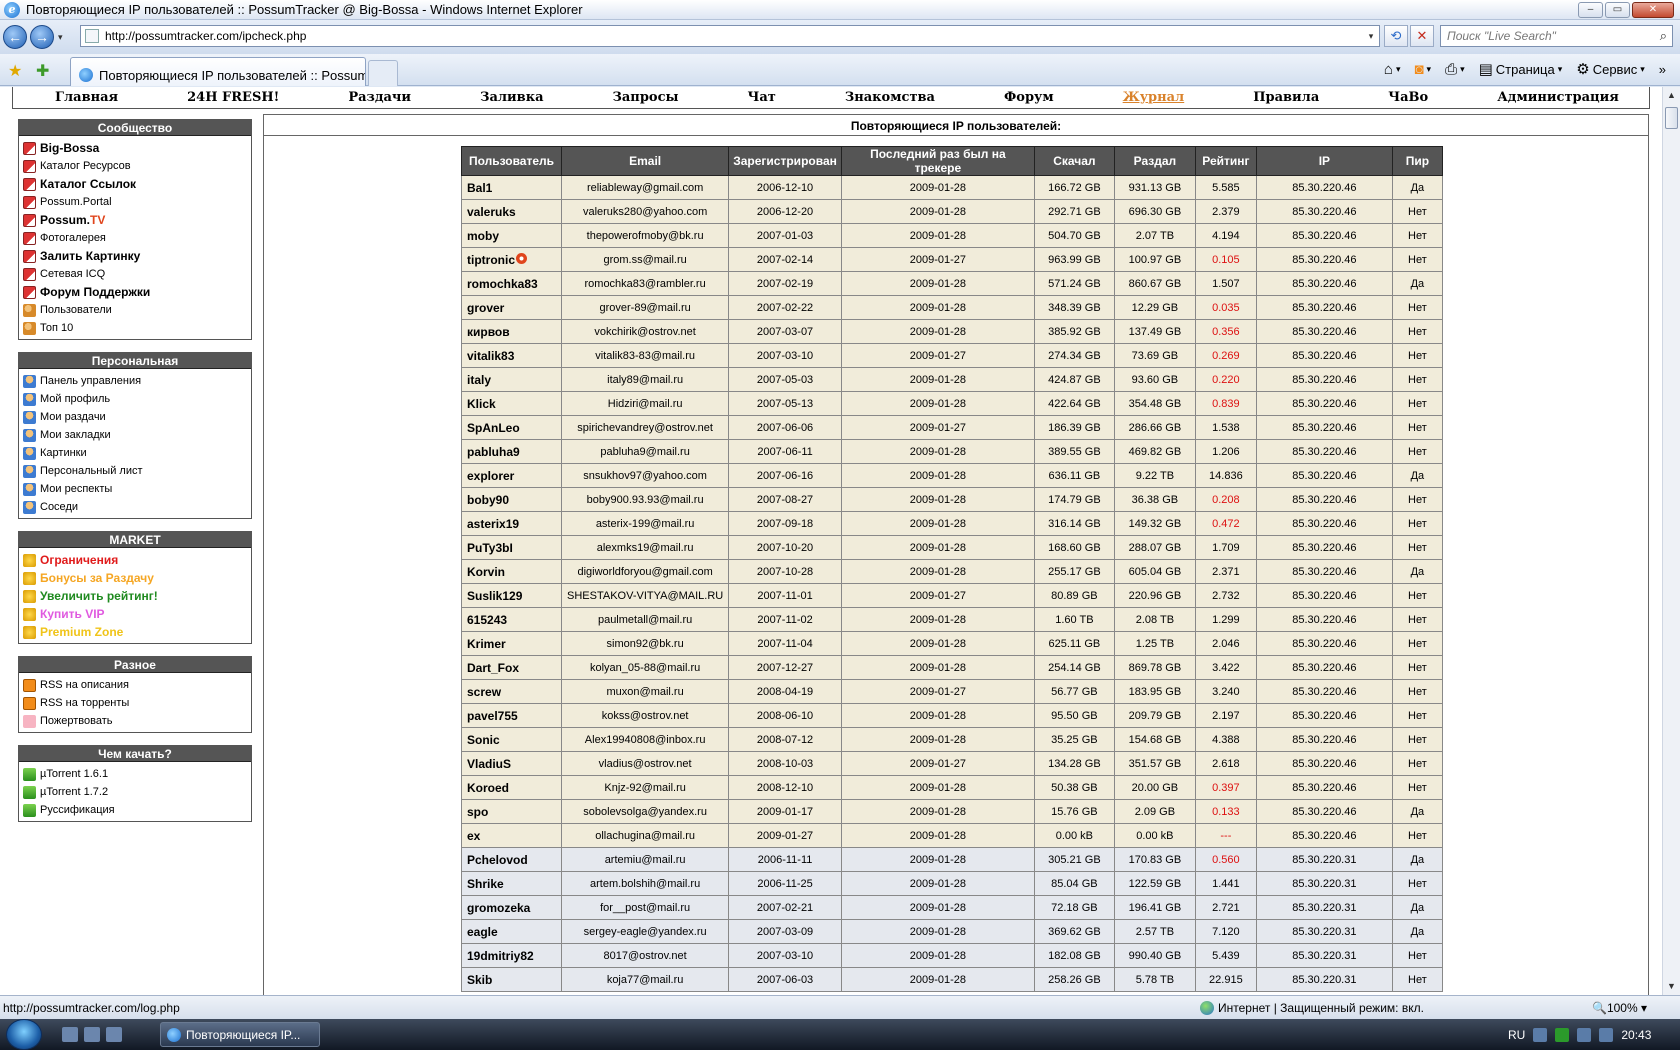 The width and height of the screenshot is (1680, 1050). Describe the element at coordinates (511, 811) in the screenshot. I see `cell-user: spo` at that location.